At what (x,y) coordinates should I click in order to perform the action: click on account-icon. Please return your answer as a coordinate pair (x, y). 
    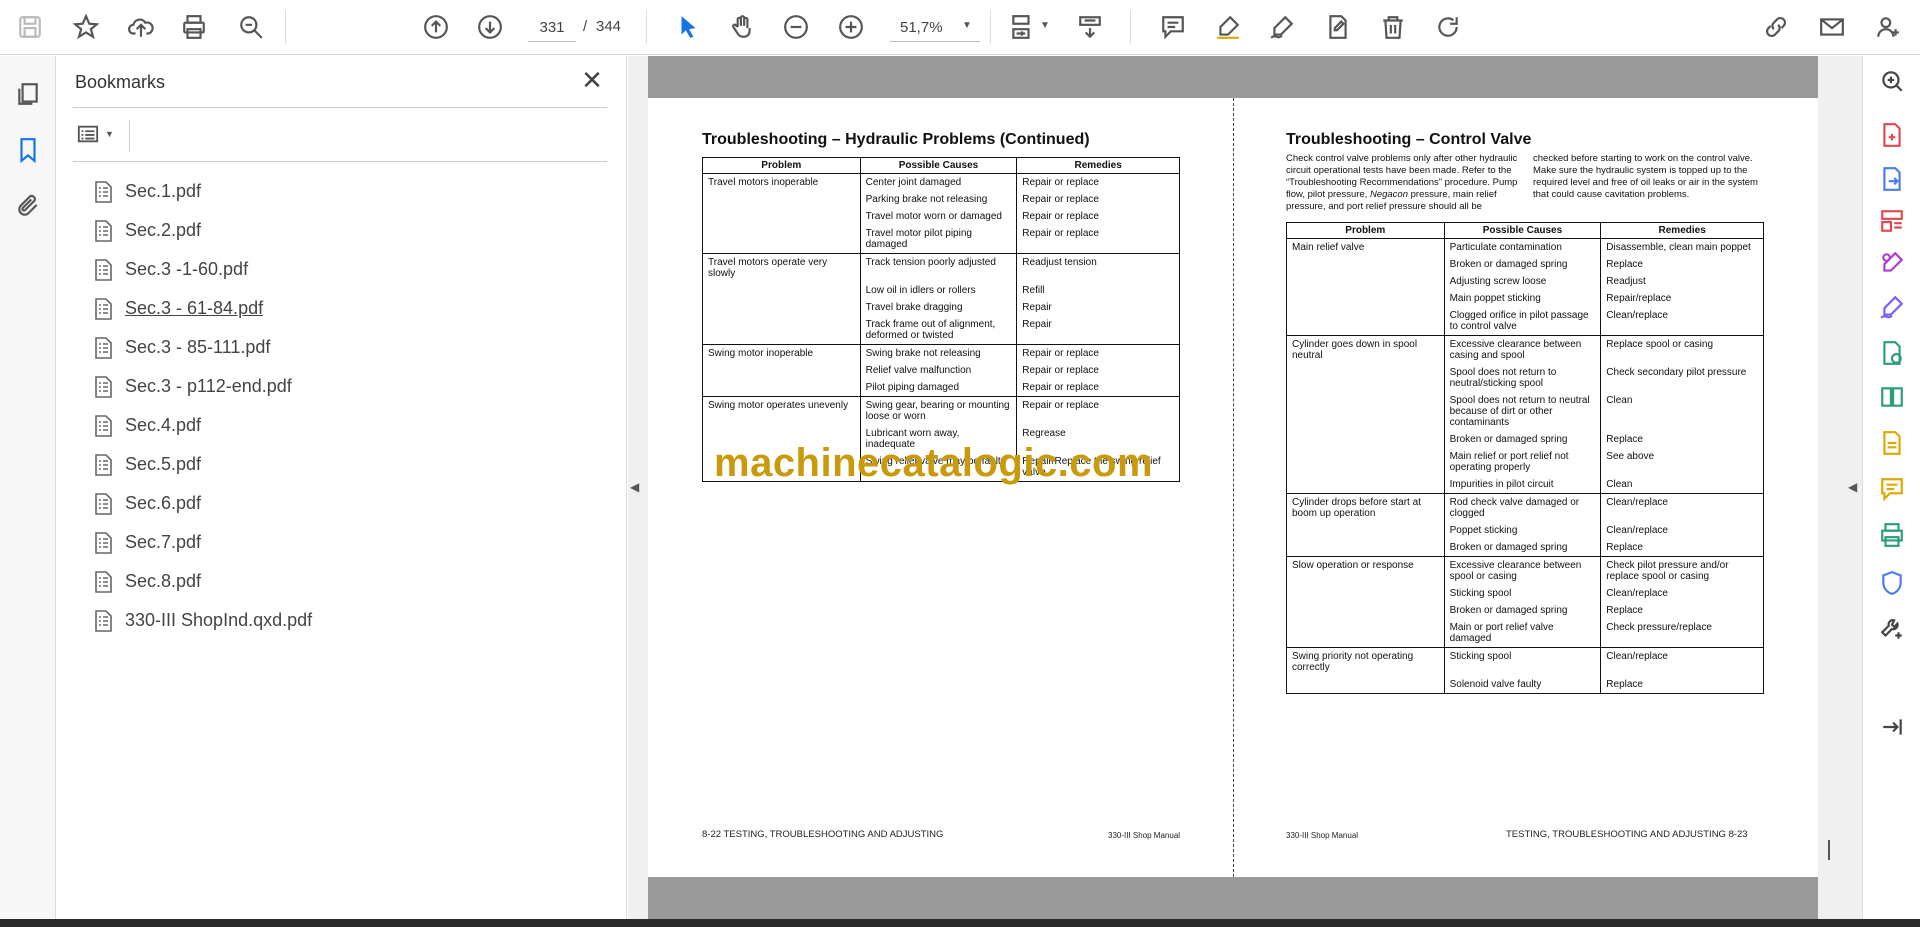
    Looking at the image, I should click on (1888, 27).